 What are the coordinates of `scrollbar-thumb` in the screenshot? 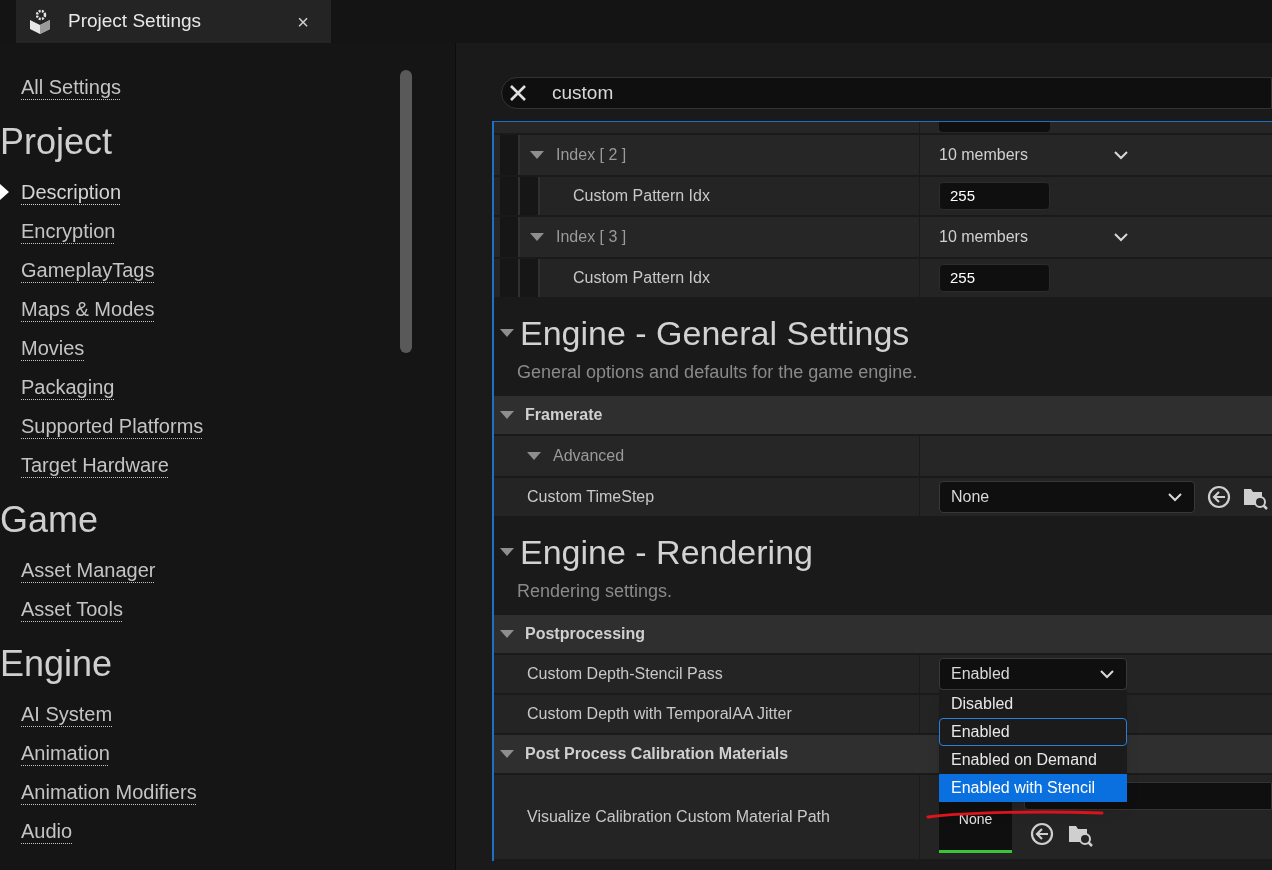 It's located at (406, 211).